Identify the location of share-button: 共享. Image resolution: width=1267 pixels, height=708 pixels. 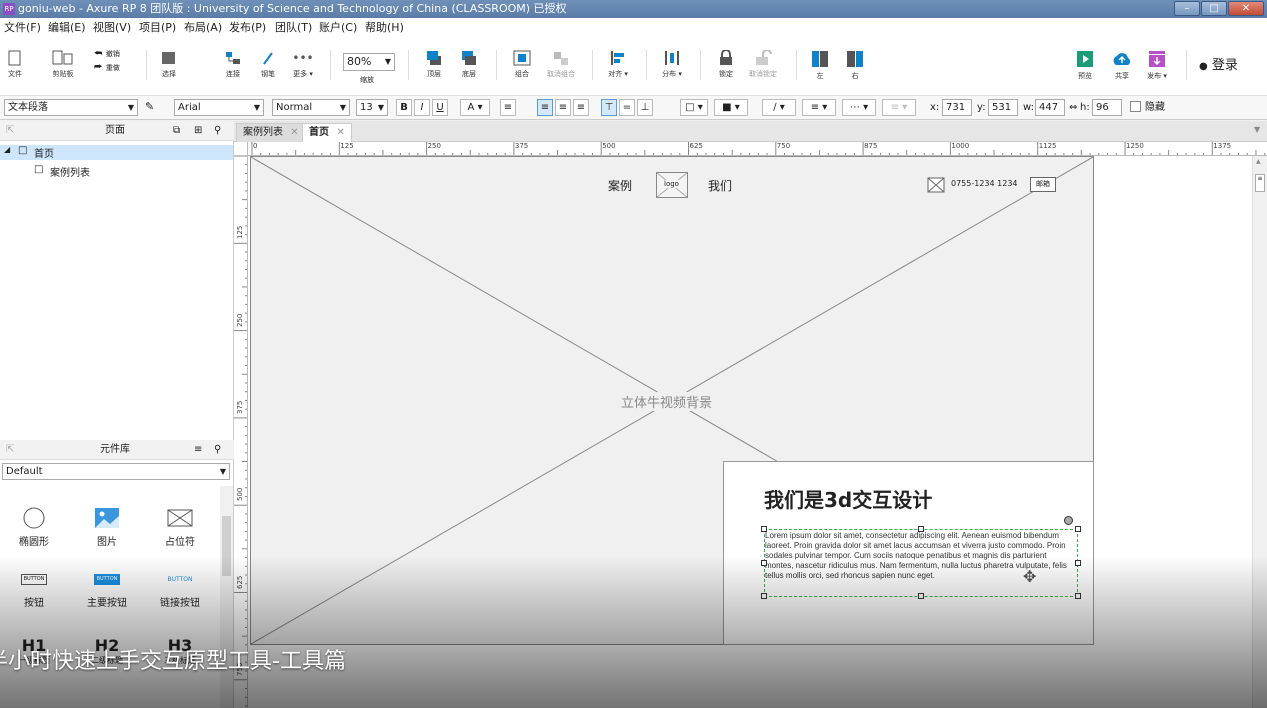
(1122, 65).